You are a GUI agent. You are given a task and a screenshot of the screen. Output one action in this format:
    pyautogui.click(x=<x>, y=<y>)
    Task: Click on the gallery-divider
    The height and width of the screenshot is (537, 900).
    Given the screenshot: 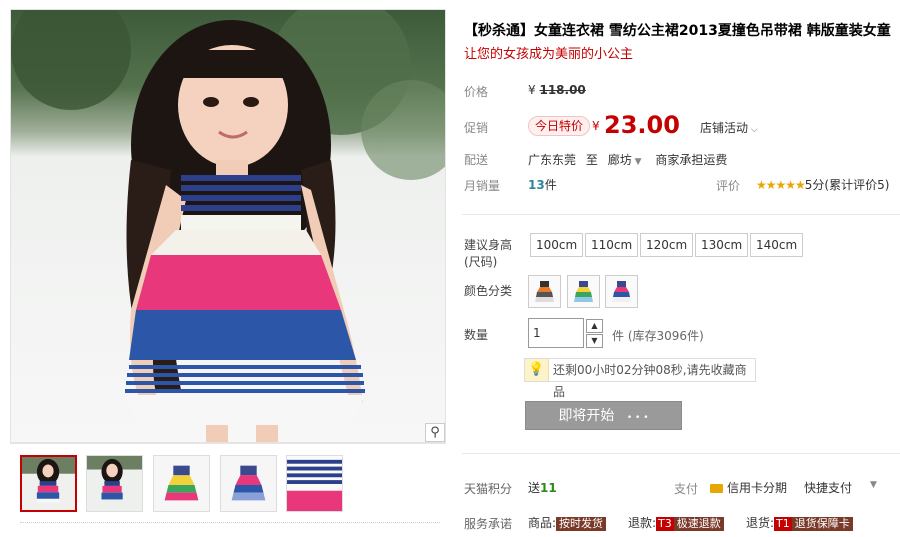 What is the action you would take?
    pyautogui.click(x=228, y=443)
    